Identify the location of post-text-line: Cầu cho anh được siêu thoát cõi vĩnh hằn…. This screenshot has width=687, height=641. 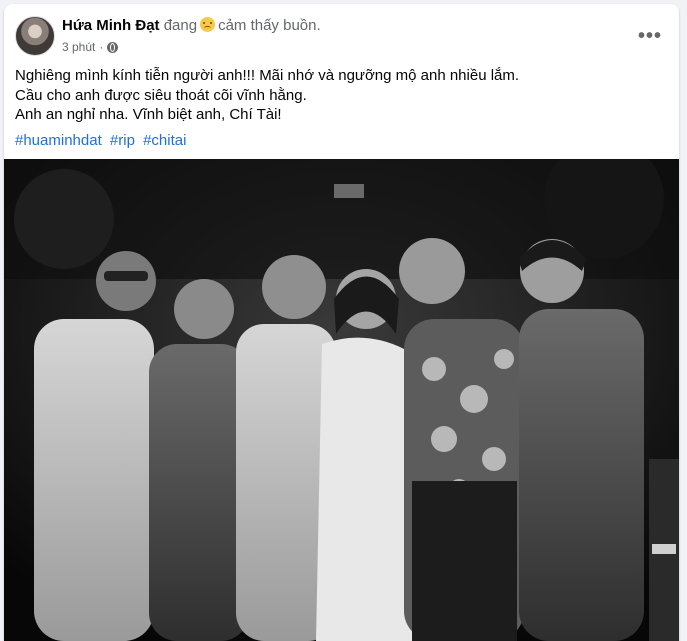
(161, 95).